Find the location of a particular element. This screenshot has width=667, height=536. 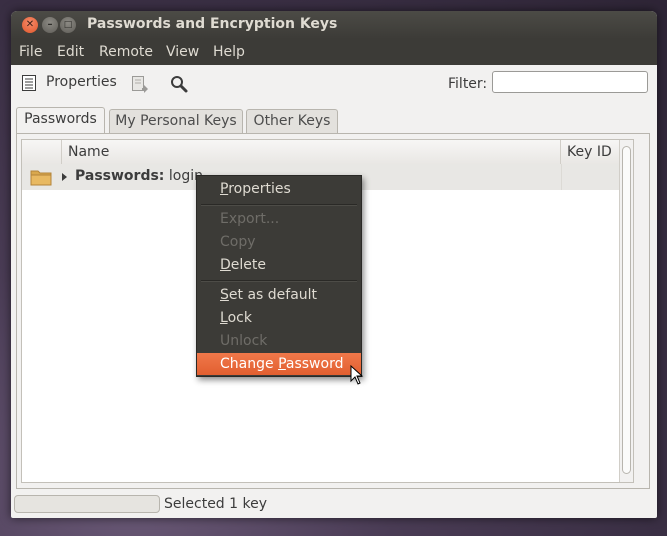

export-icon is located at coordinates (141, 85).